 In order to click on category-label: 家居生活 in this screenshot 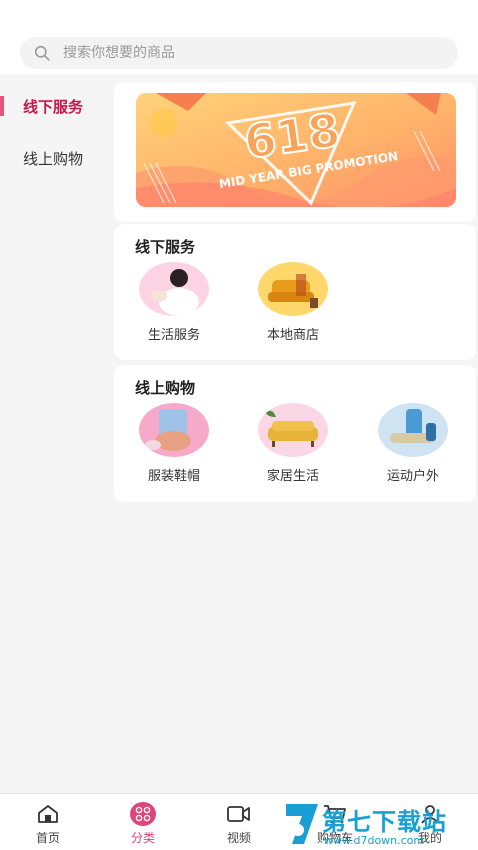, I will do `click(292, 476)`.